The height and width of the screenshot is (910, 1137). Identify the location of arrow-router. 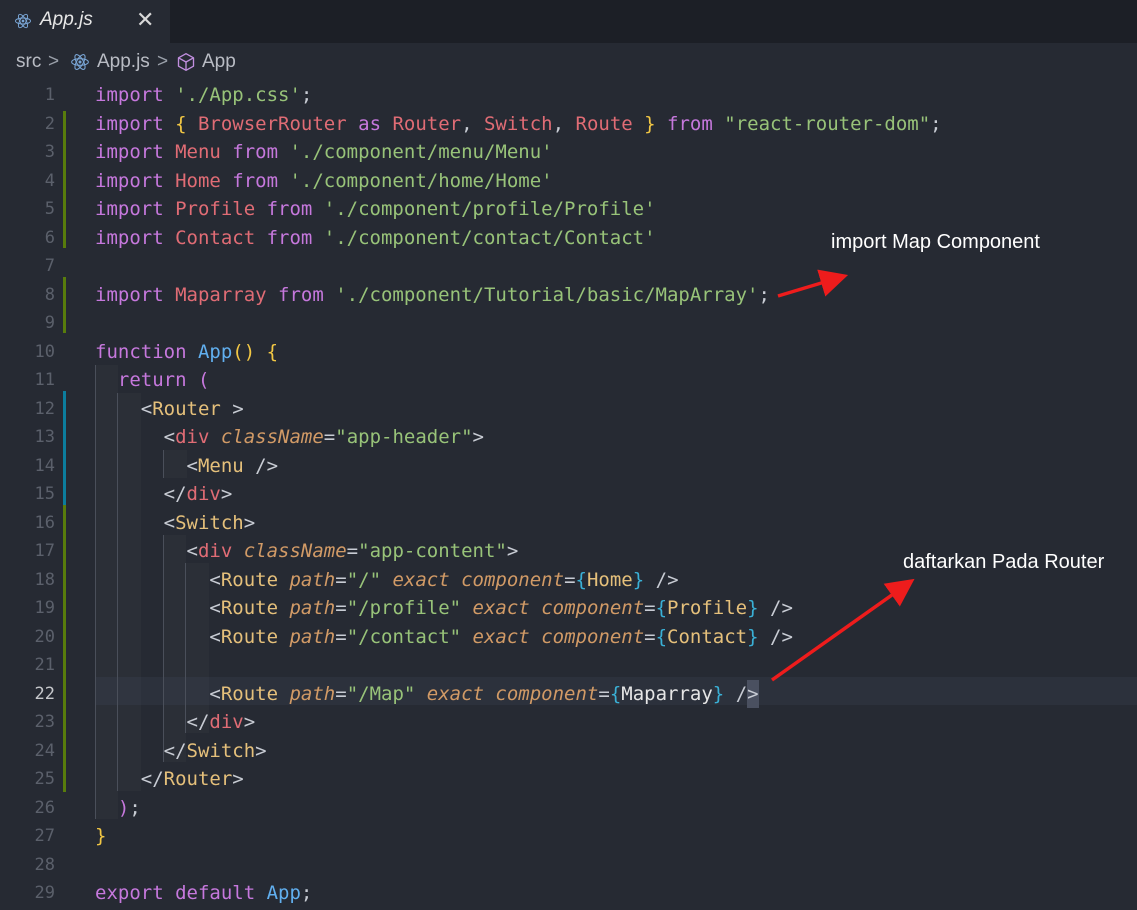
(842, 630).